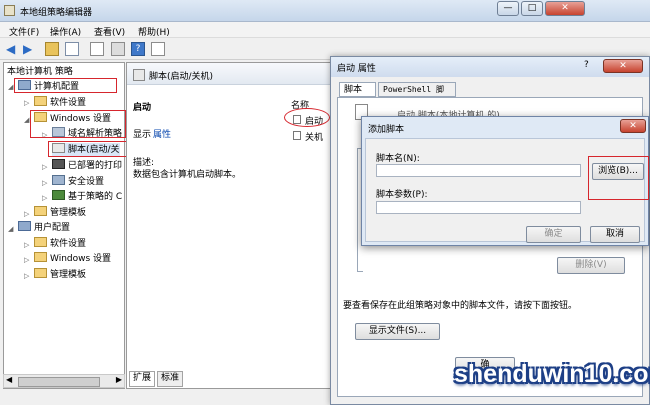 The image size is (650, 405). I want to click on user-icon, so click(24, 226).